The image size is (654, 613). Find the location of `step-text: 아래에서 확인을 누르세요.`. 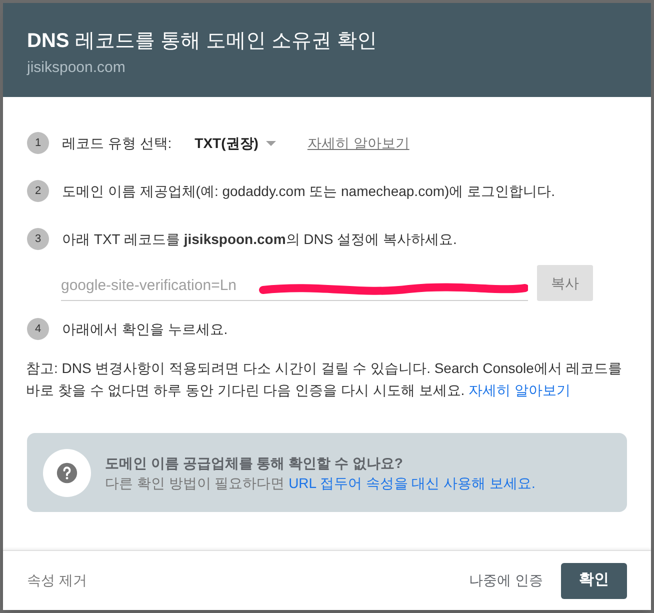

step-text: 아래에서 확인을 누르세요. is located at coordinates (145, 329).